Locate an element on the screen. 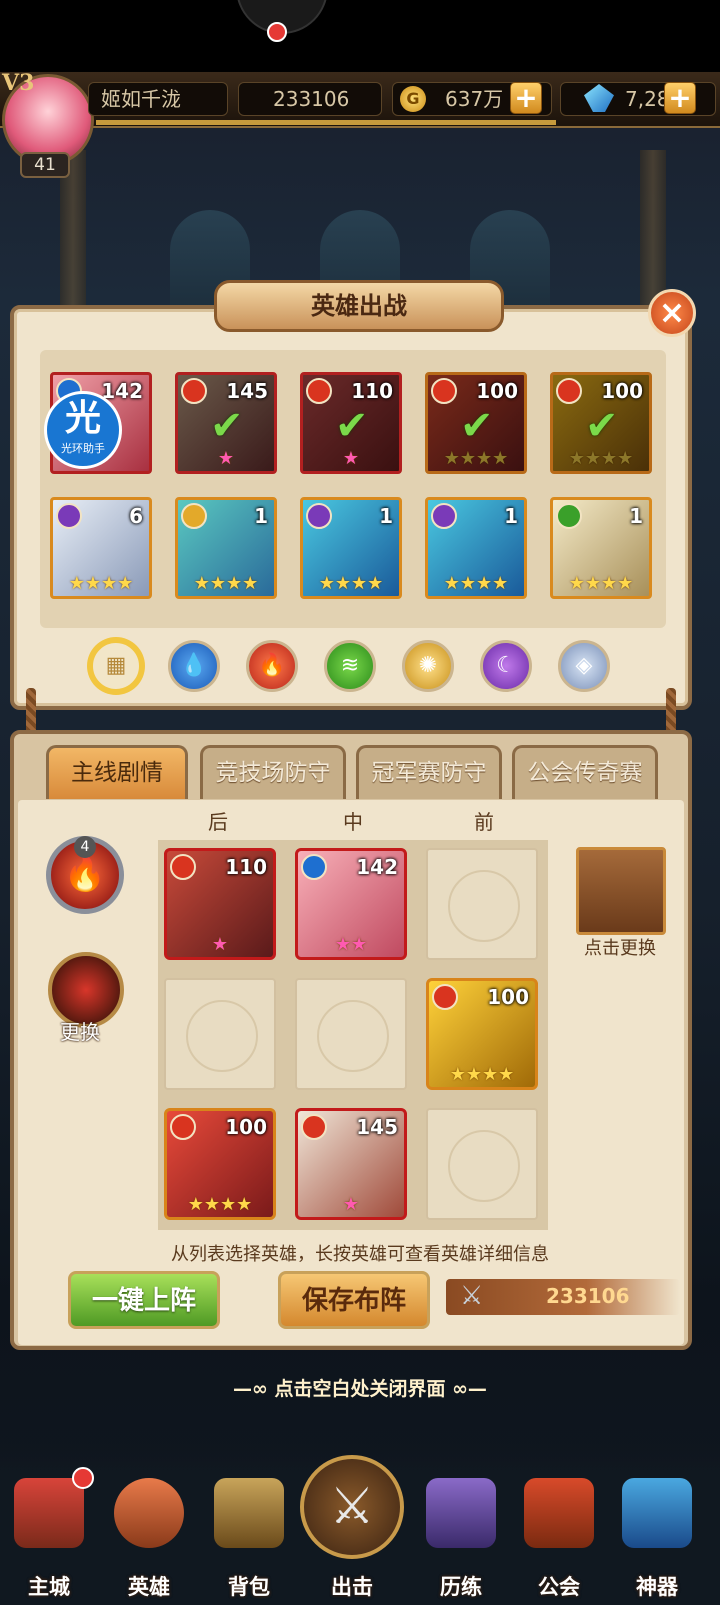  save-formation-button: 保存布阵 is located at coordinates (354, 1300).